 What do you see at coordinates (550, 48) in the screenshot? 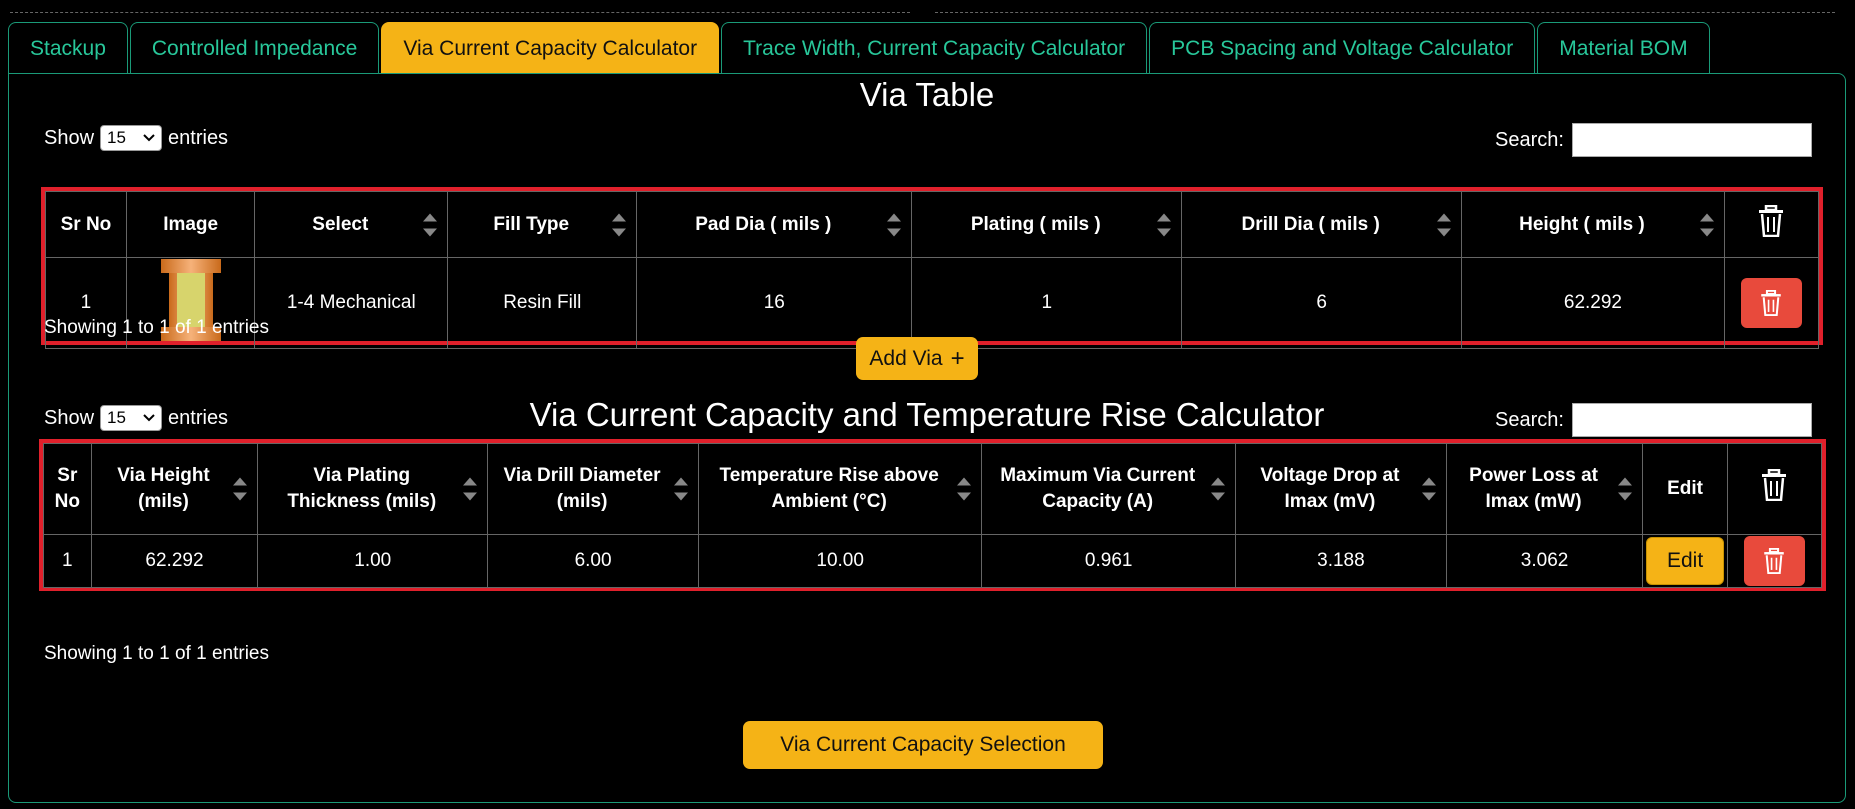
I see `tab-via-current-capacity: Via Current Capacity Calculator` at bounding box center [550, 48].